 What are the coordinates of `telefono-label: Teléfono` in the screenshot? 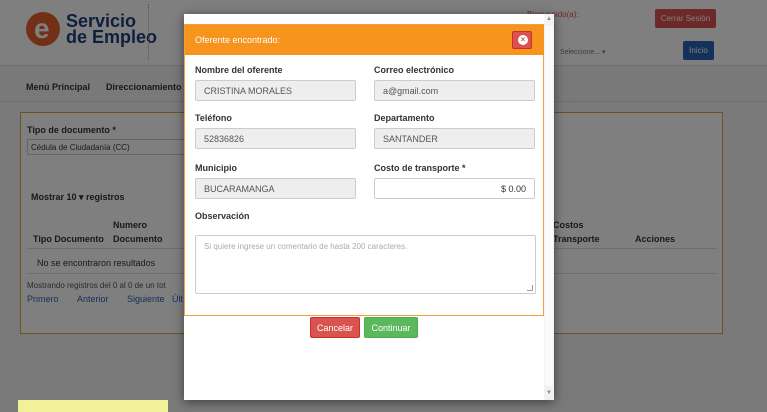 It's located at (213, 118).